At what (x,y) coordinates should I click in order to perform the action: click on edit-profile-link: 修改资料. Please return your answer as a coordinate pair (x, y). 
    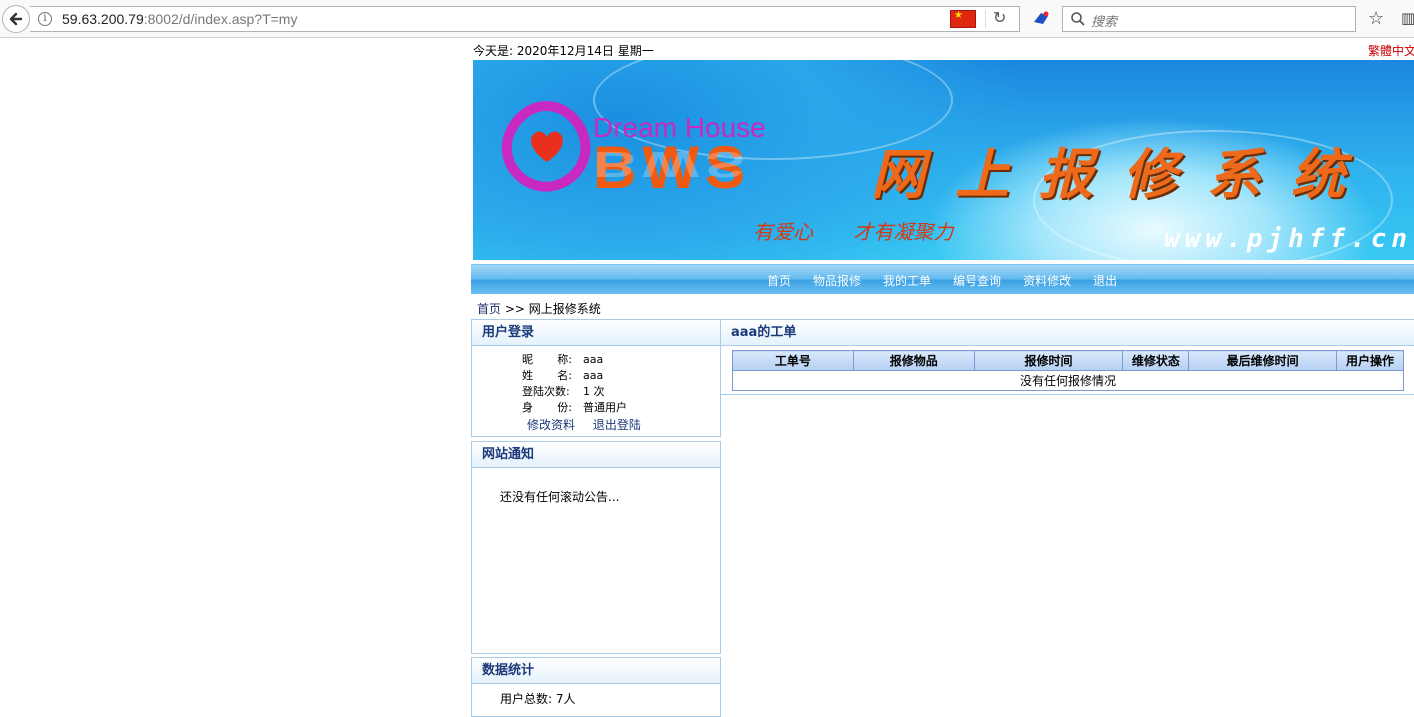
    Looking at the image, I should click on (551, 425).